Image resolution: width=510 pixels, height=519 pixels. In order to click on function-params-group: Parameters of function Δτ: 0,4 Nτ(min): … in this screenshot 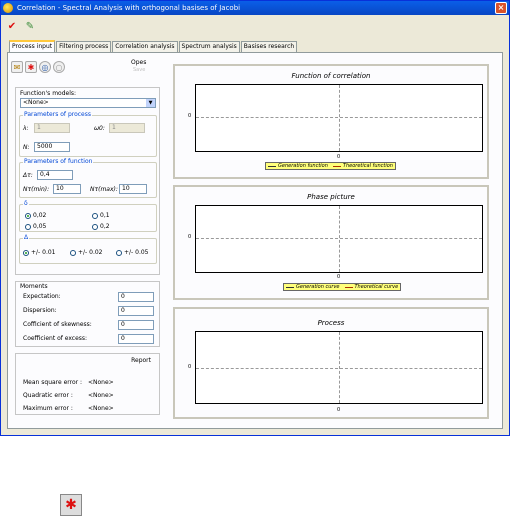, I will do `click(88, 178)`.